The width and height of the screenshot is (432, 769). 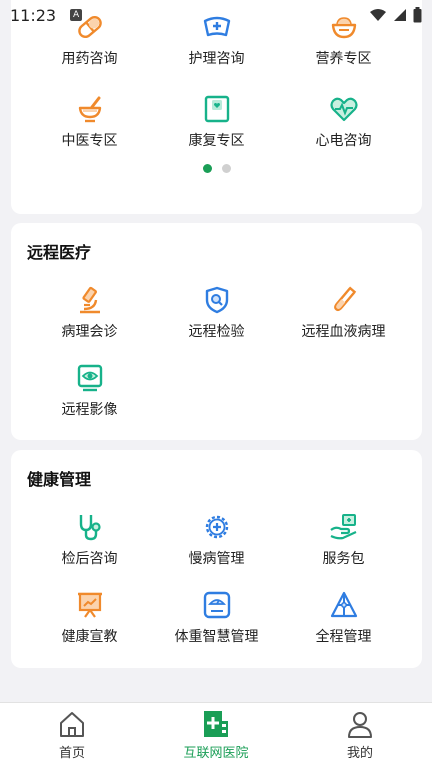 I want to click on consult-item-rehab: 康复专区, so click(x=216, y=122).